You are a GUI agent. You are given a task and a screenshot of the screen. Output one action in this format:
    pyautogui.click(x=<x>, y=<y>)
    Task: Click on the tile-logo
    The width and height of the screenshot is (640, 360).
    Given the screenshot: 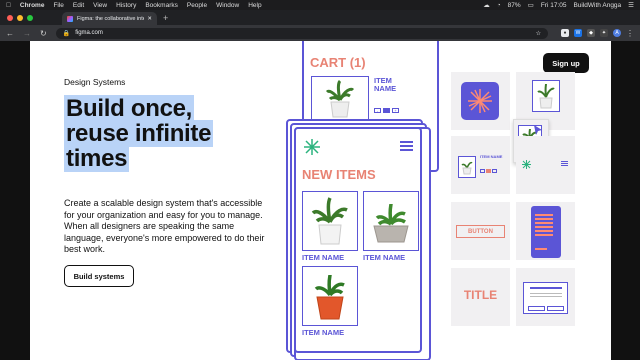 What is the action you would take?
    pyautogui.click(x=480, y=101)
    